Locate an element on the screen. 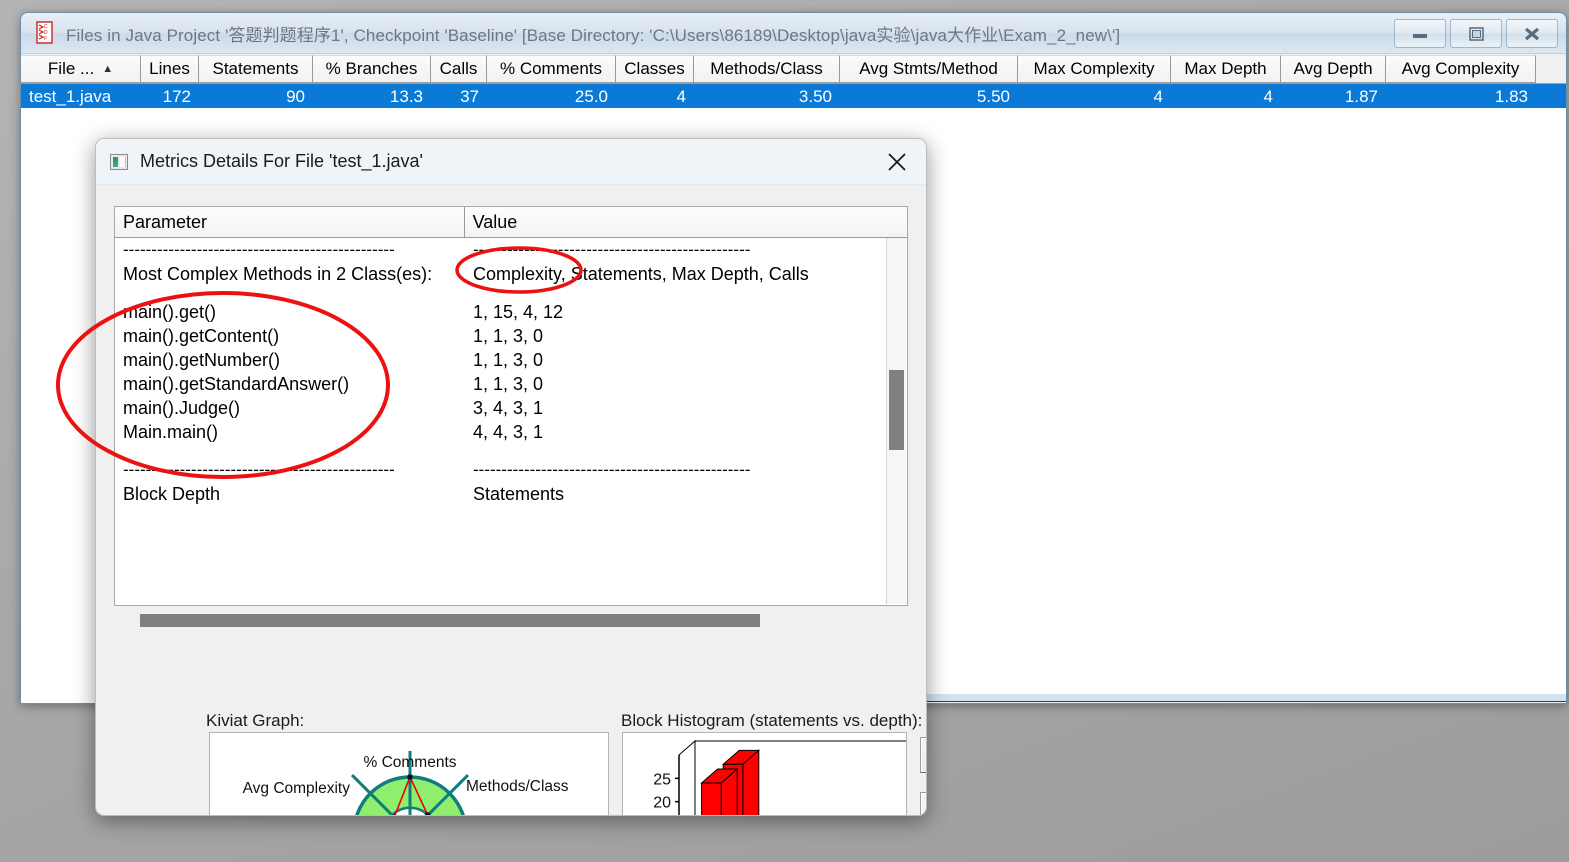  column-header-branches: % Branches is located at coordinates (372, 69).